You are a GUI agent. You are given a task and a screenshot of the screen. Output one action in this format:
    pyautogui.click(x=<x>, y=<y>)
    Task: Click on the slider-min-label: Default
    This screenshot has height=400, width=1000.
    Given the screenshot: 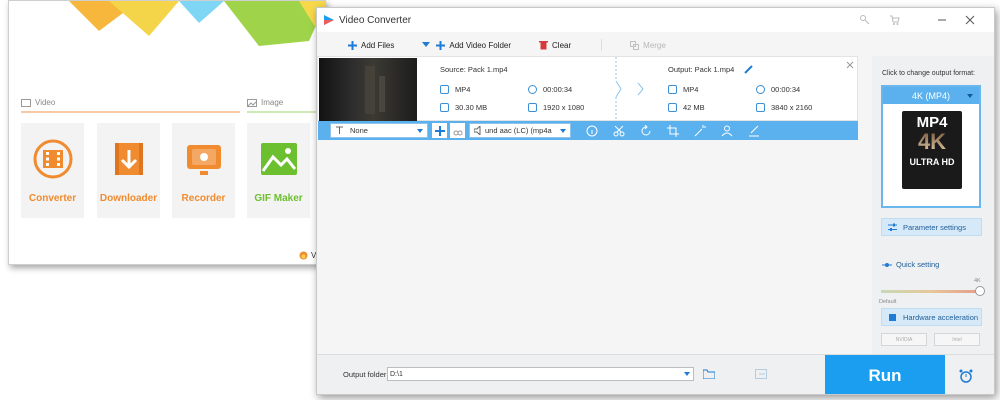 What is the action you would take?
    pyautogui.click(x=888, y=302)
    